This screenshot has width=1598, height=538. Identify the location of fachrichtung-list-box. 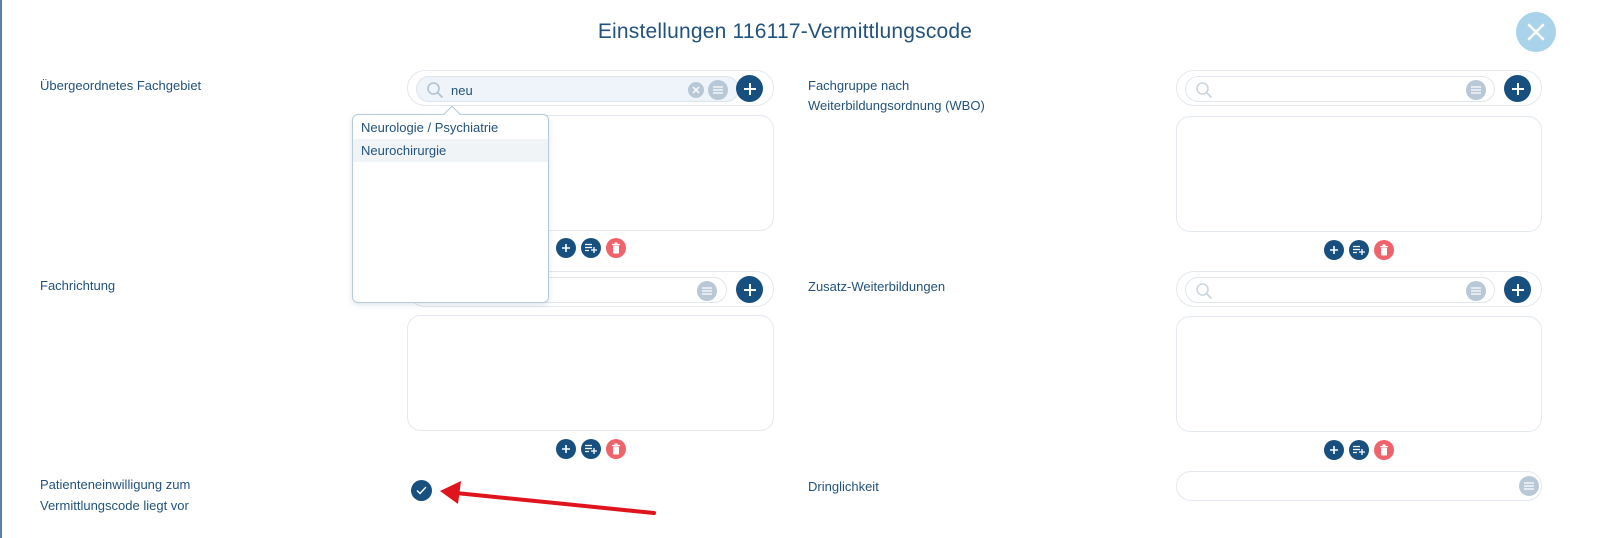
(590, 373).